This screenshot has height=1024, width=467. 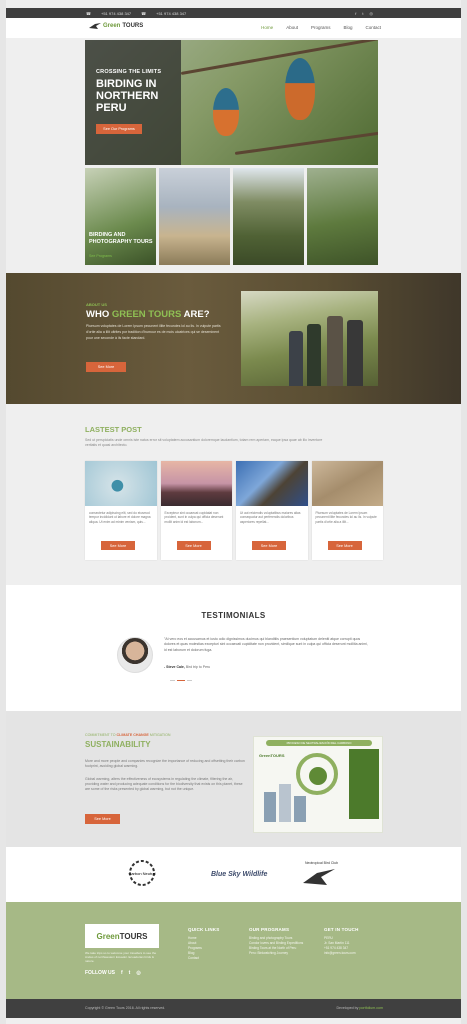 I want to click on developer-label: Developed by, so click(x=348, y=1008).